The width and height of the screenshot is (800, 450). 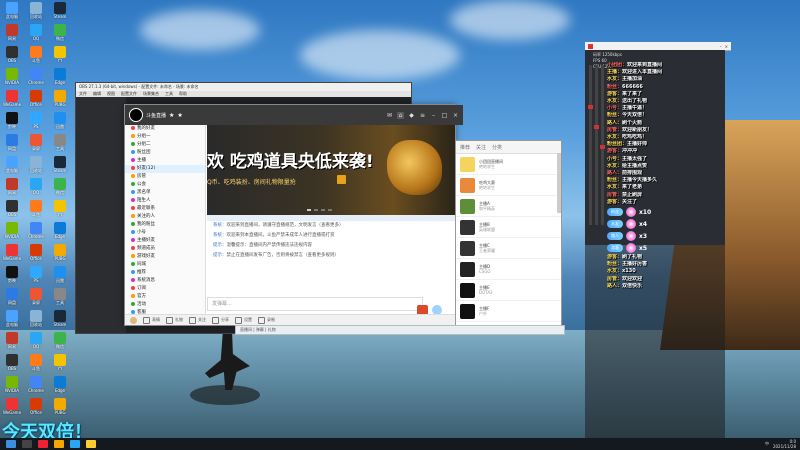 I want to click on record-icon, so click(x=590, y=46).